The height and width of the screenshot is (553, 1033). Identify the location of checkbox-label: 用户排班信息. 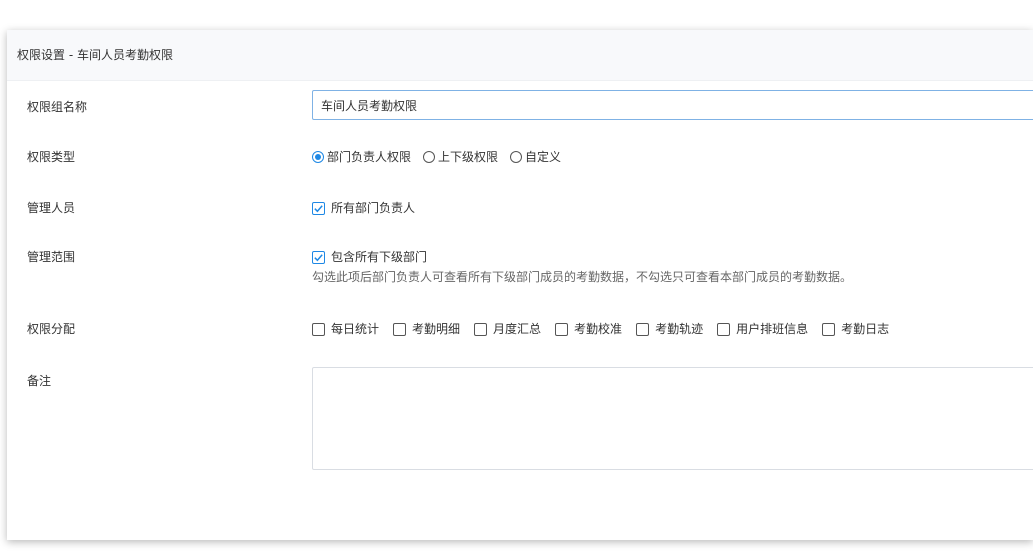
(772, 329).